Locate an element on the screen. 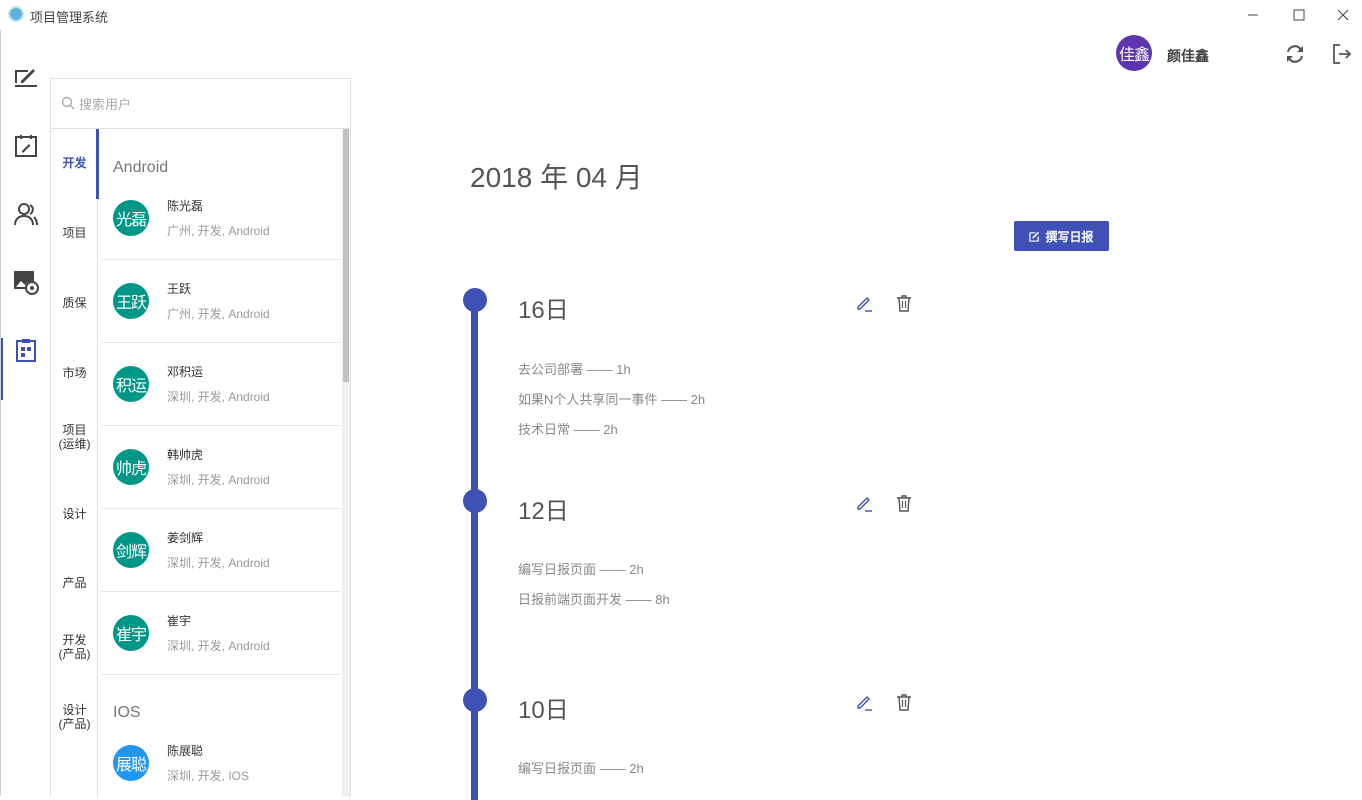 Image resolution: width=1362 pixels, height=800 pixels. logout-icon is located at coordinates (1342, 54).